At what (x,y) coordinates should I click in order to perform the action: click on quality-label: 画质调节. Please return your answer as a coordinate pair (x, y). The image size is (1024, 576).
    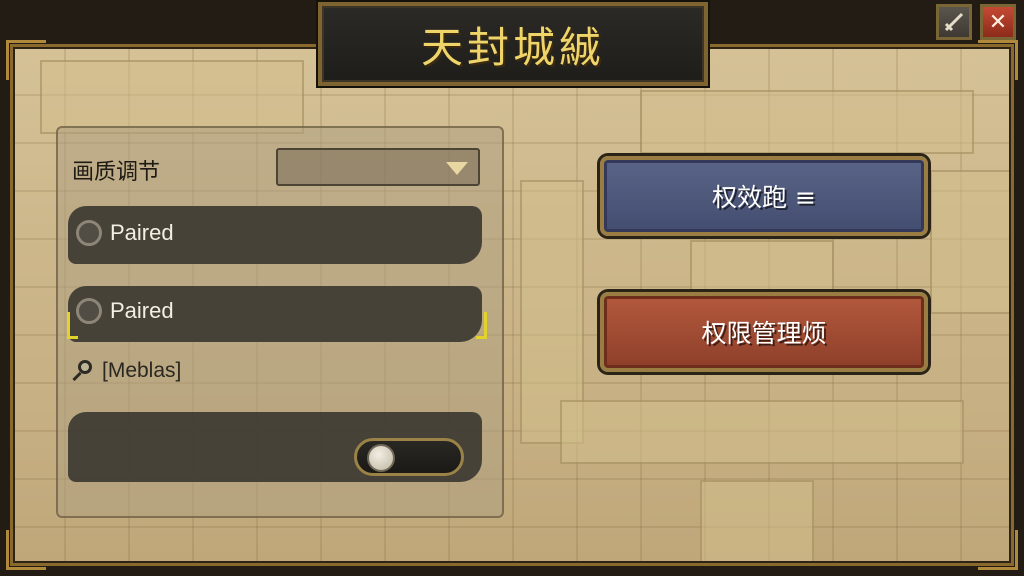
    Looking at the image, I should click on (116, 172).